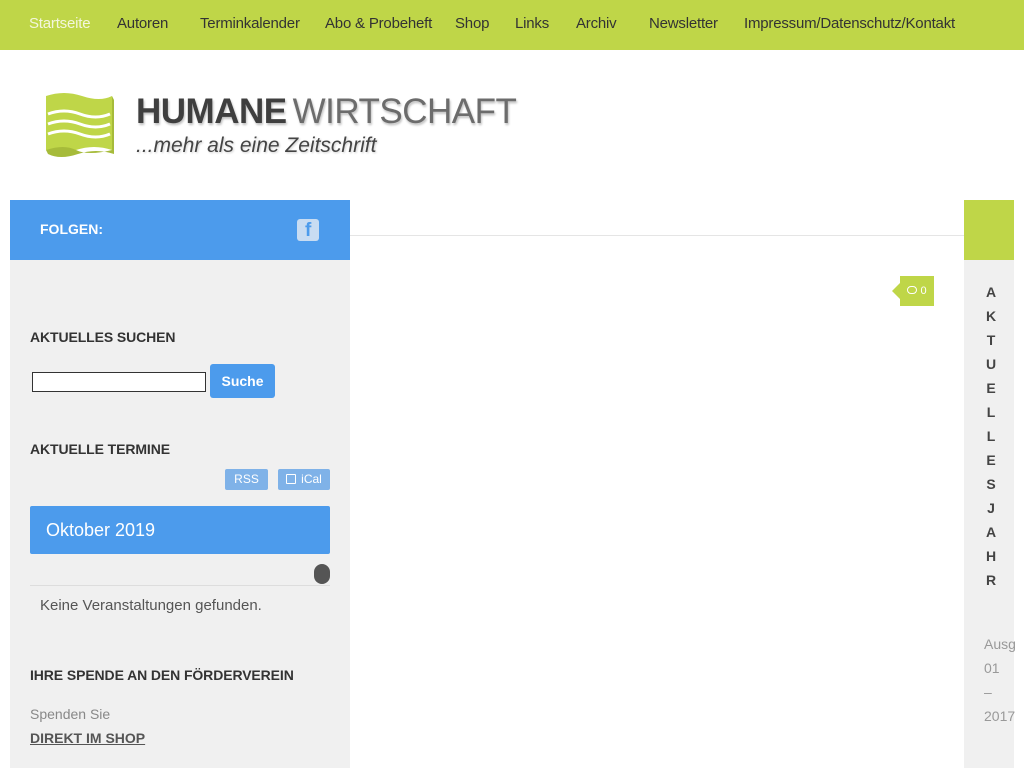 The width and height of the screenshot is (1024, 768). What do you see at coordinates (162, 675) in the screenshot?
I see `donate-widget-title: IHRE SPENDE AN DEN FÖRDERVEREIN` at bounding box center [162, 675].